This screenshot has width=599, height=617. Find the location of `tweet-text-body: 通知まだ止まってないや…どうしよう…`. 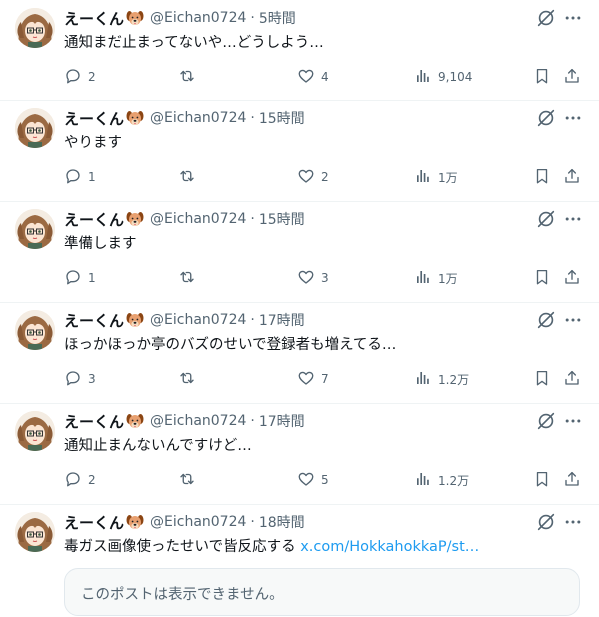

tweet-text-body: 通知まだ止まってないや…どうしよう… is located at coordinates (194, 43).